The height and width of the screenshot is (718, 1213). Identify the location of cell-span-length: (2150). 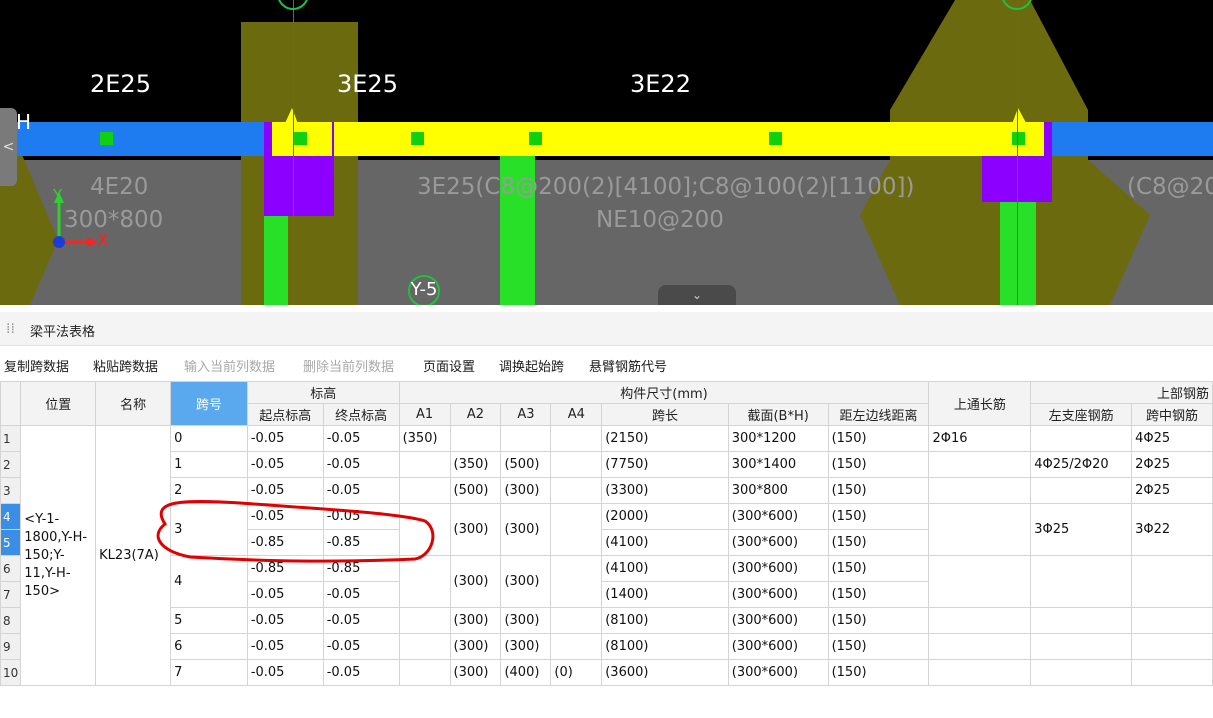
(665, 438).